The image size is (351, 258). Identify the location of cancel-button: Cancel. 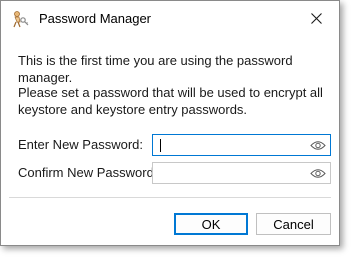
(293, 224).